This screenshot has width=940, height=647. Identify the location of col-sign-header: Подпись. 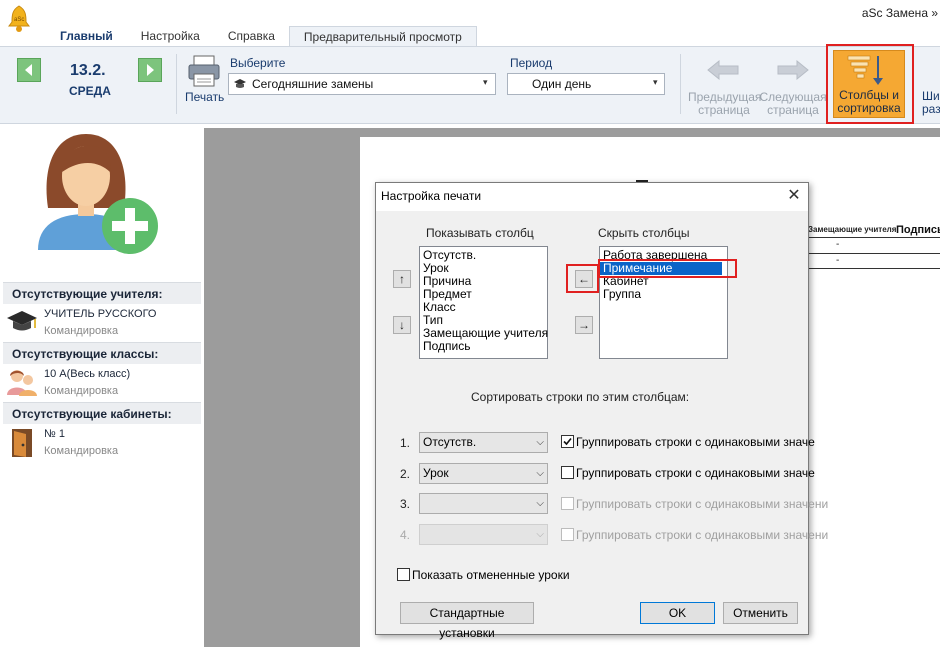
(918, 230).